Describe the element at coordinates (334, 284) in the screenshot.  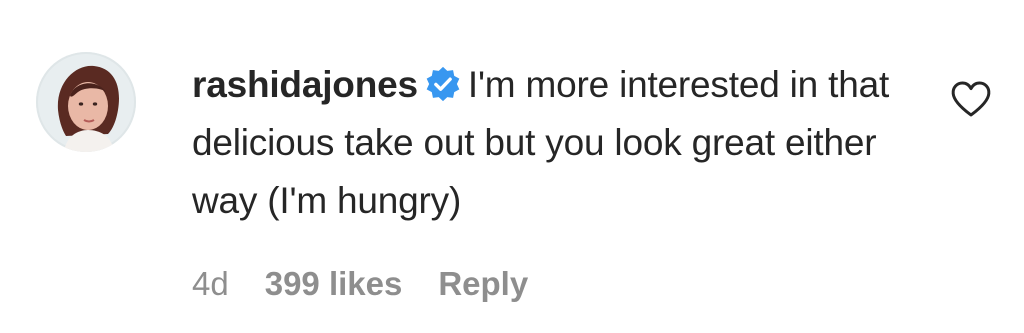
I see `likes-count: 399 likes` at that location.